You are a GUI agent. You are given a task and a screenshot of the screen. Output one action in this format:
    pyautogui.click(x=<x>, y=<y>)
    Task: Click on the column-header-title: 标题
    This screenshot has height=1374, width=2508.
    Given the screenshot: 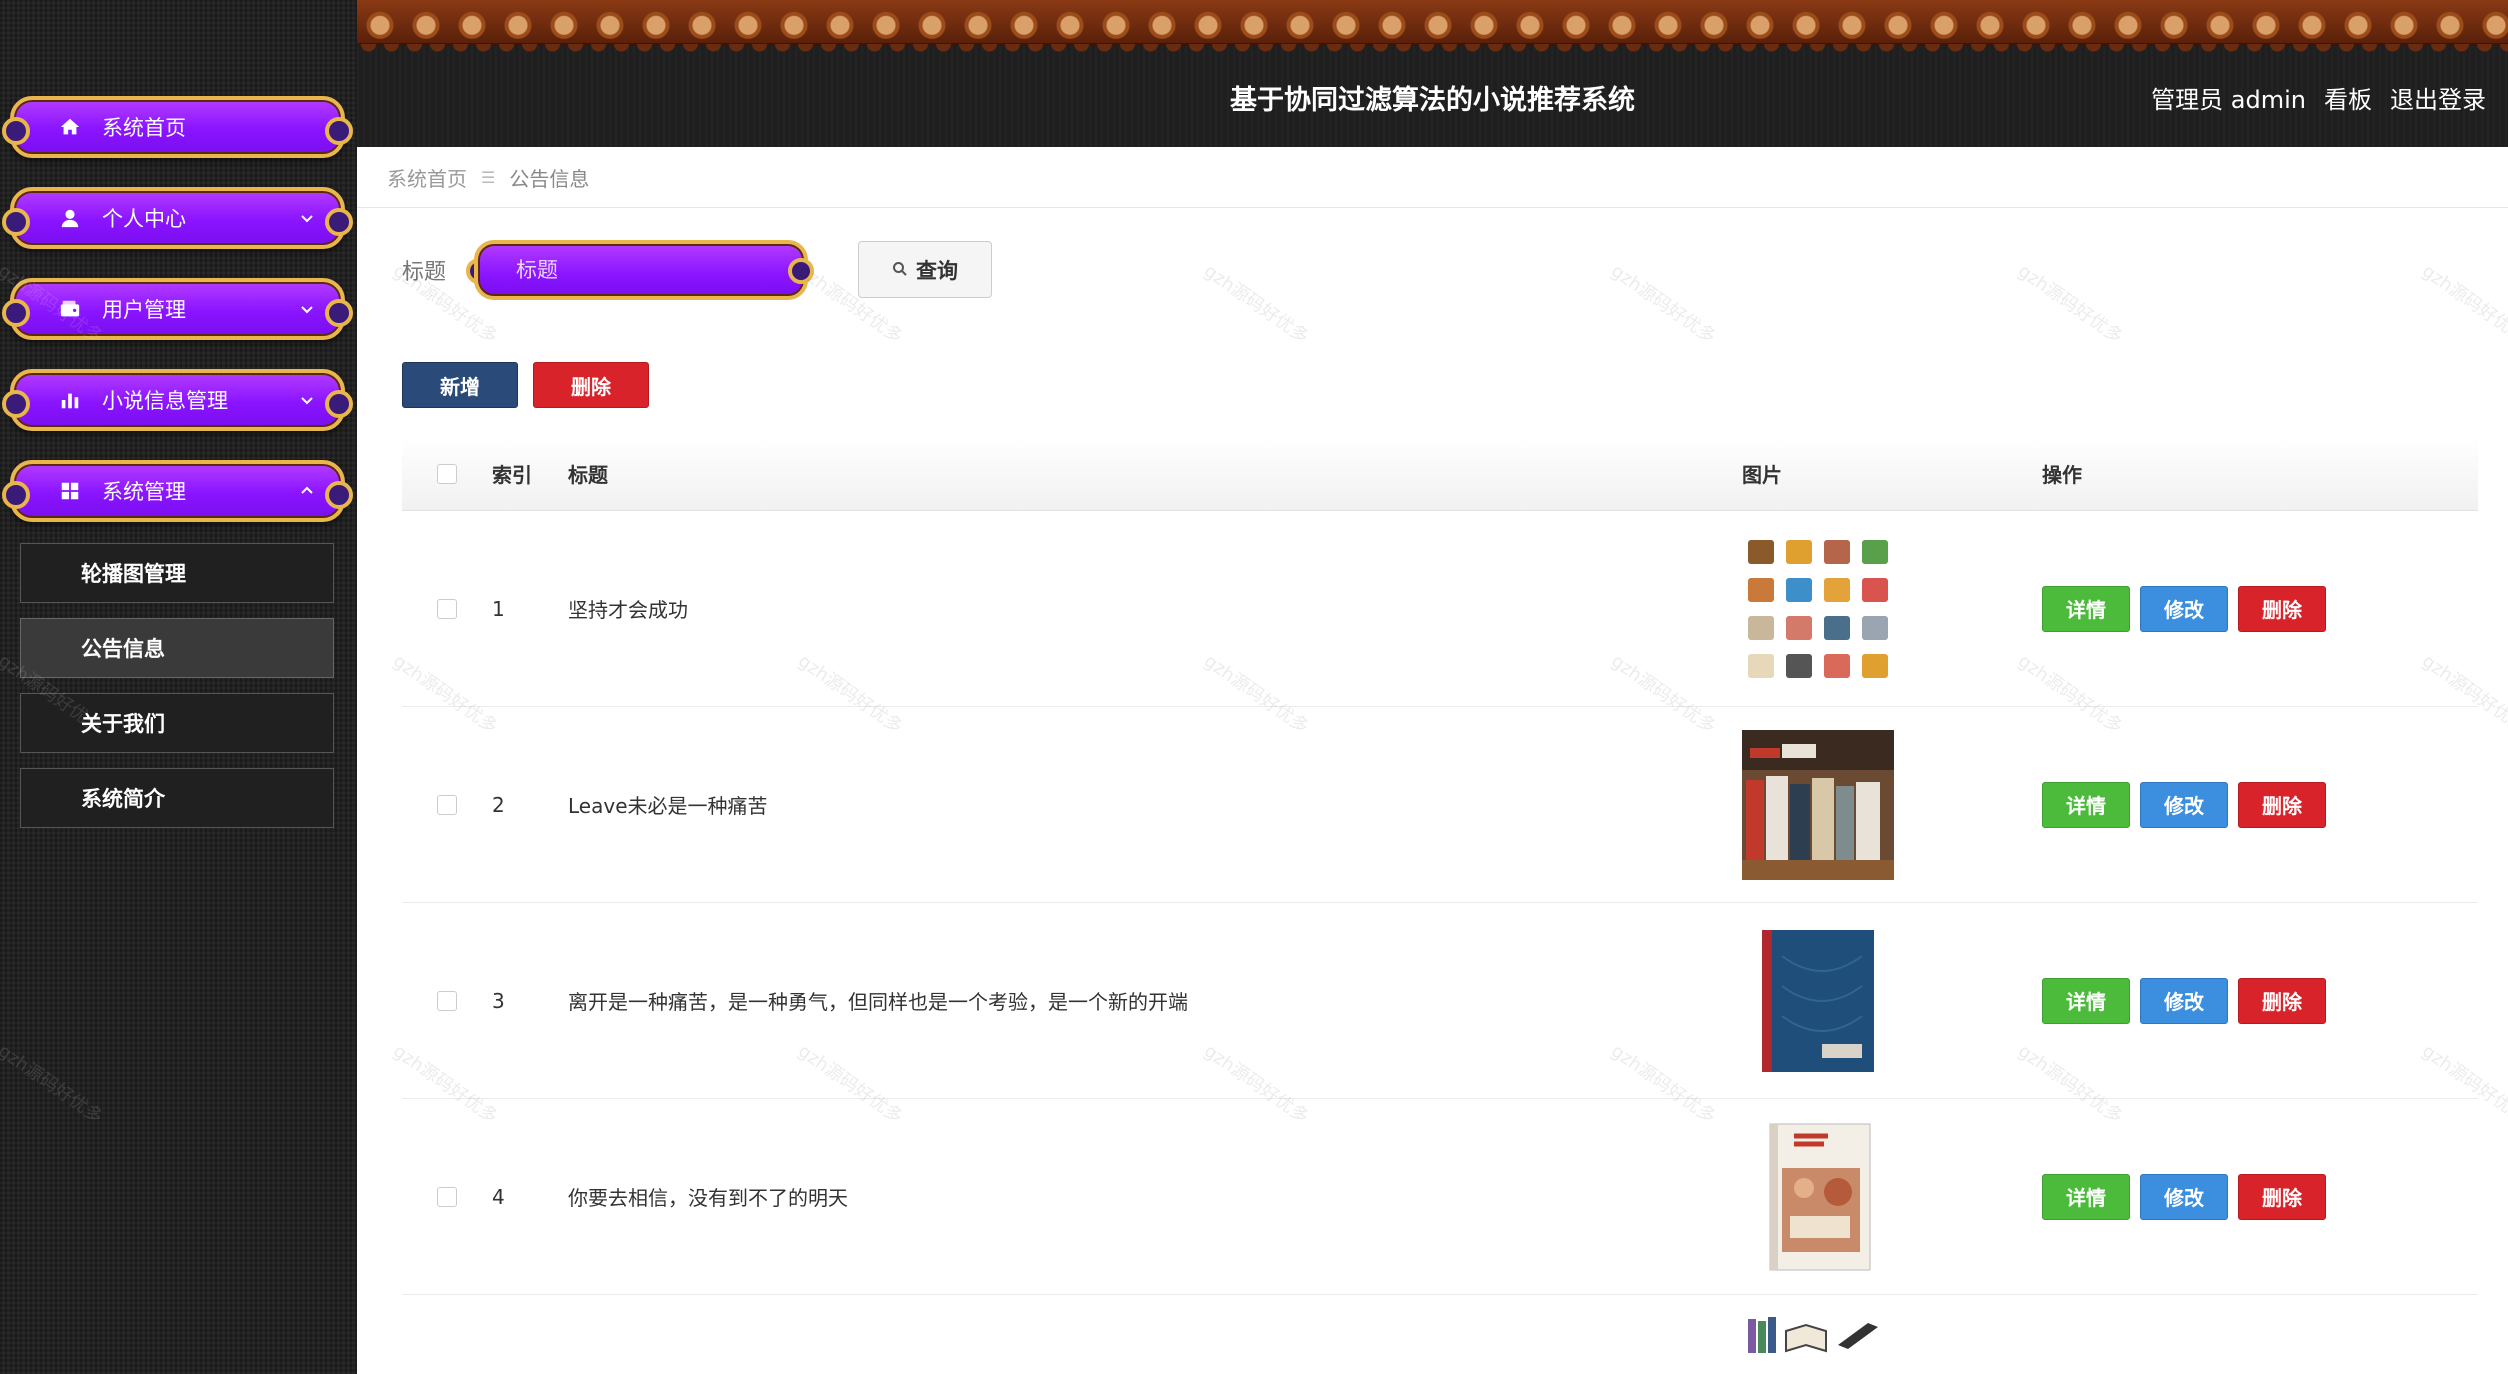 What is the action you would take?
    pyautogui.click(x=588, y=475)
    